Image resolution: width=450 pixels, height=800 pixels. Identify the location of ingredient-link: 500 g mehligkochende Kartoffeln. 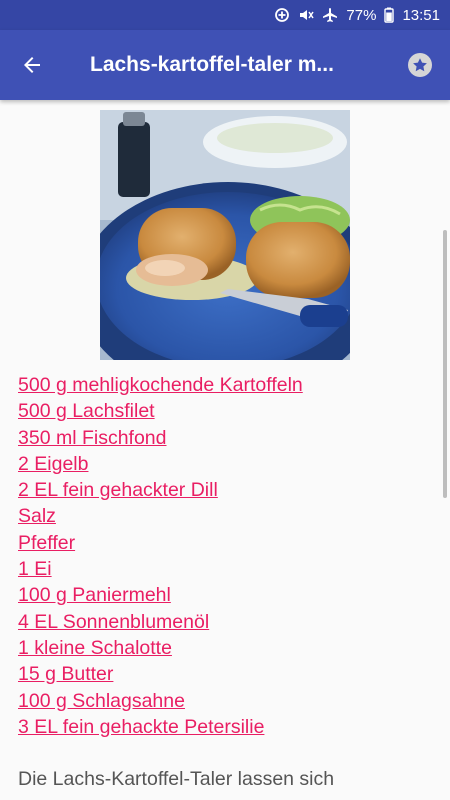
(160, 385).